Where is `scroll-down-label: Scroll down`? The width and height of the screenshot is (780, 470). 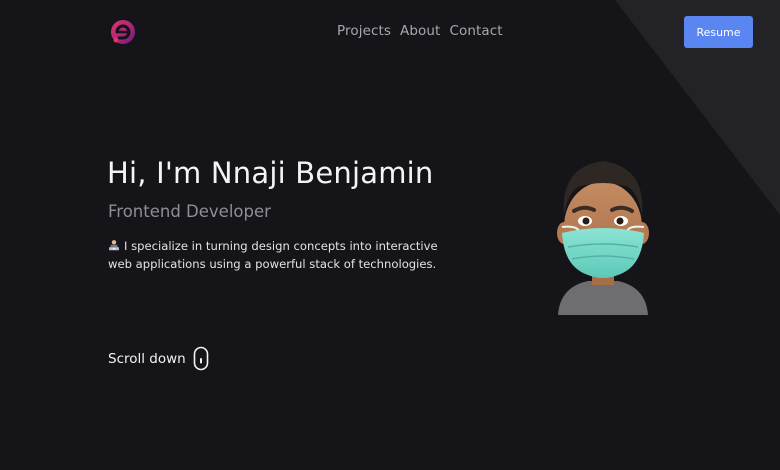
scroll-down-label: Scroll down is located at coordinates (147, 358).